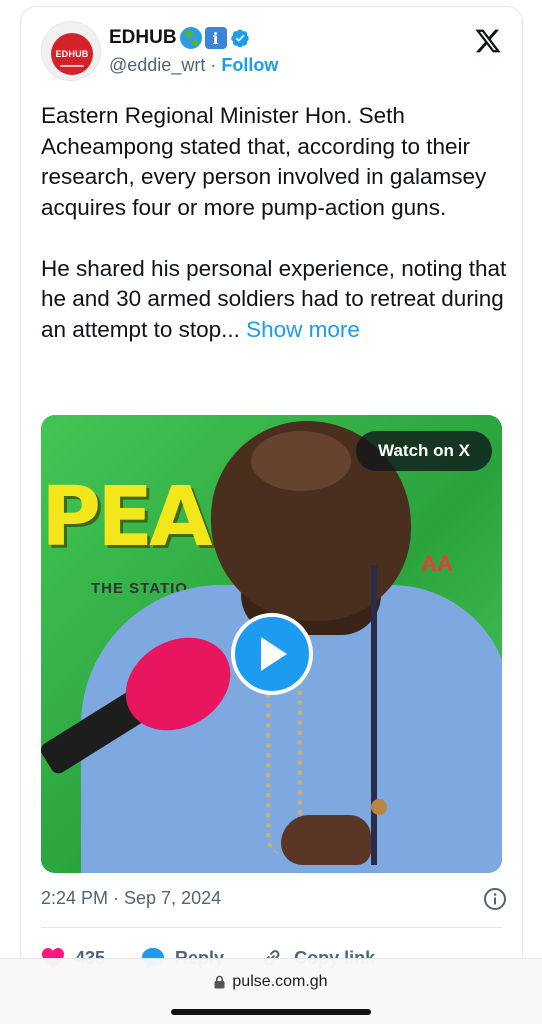 This screenshot has height=1024, width=542. Describe the element at coordinates (326, 840) in the screenshot. I see `speaker-hand` at that location.